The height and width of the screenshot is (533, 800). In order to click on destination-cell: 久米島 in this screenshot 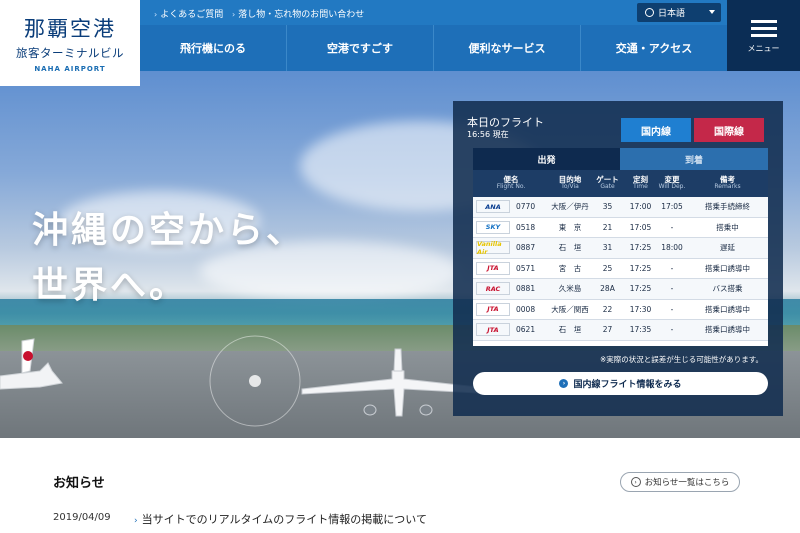, I will do `click(570, 289)`.